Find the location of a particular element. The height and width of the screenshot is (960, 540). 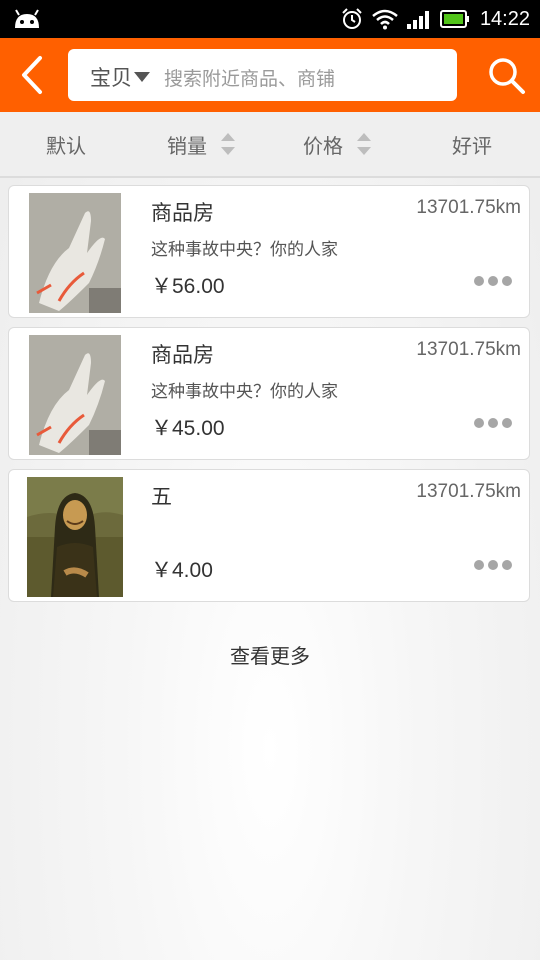

list-item: 五 13701.75km ￥4.00 is located at coordinates (269, 535).